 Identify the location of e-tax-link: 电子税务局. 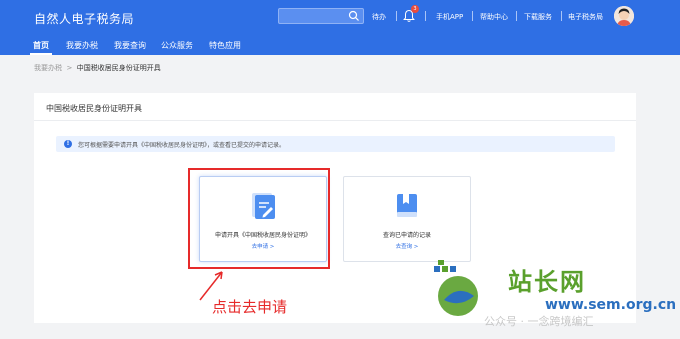
(585, 17).